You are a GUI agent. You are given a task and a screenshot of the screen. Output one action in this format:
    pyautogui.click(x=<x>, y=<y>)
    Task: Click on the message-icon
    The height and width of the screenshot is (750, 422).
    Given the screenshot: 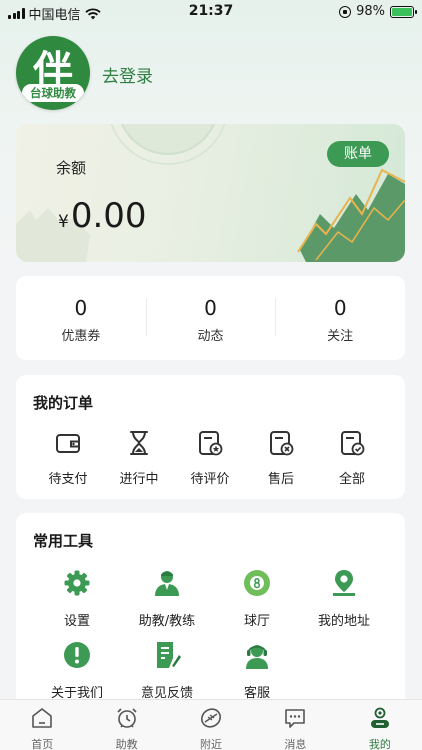 What is the action you would take?
    pyautogui.click(x=295, y=718)
    